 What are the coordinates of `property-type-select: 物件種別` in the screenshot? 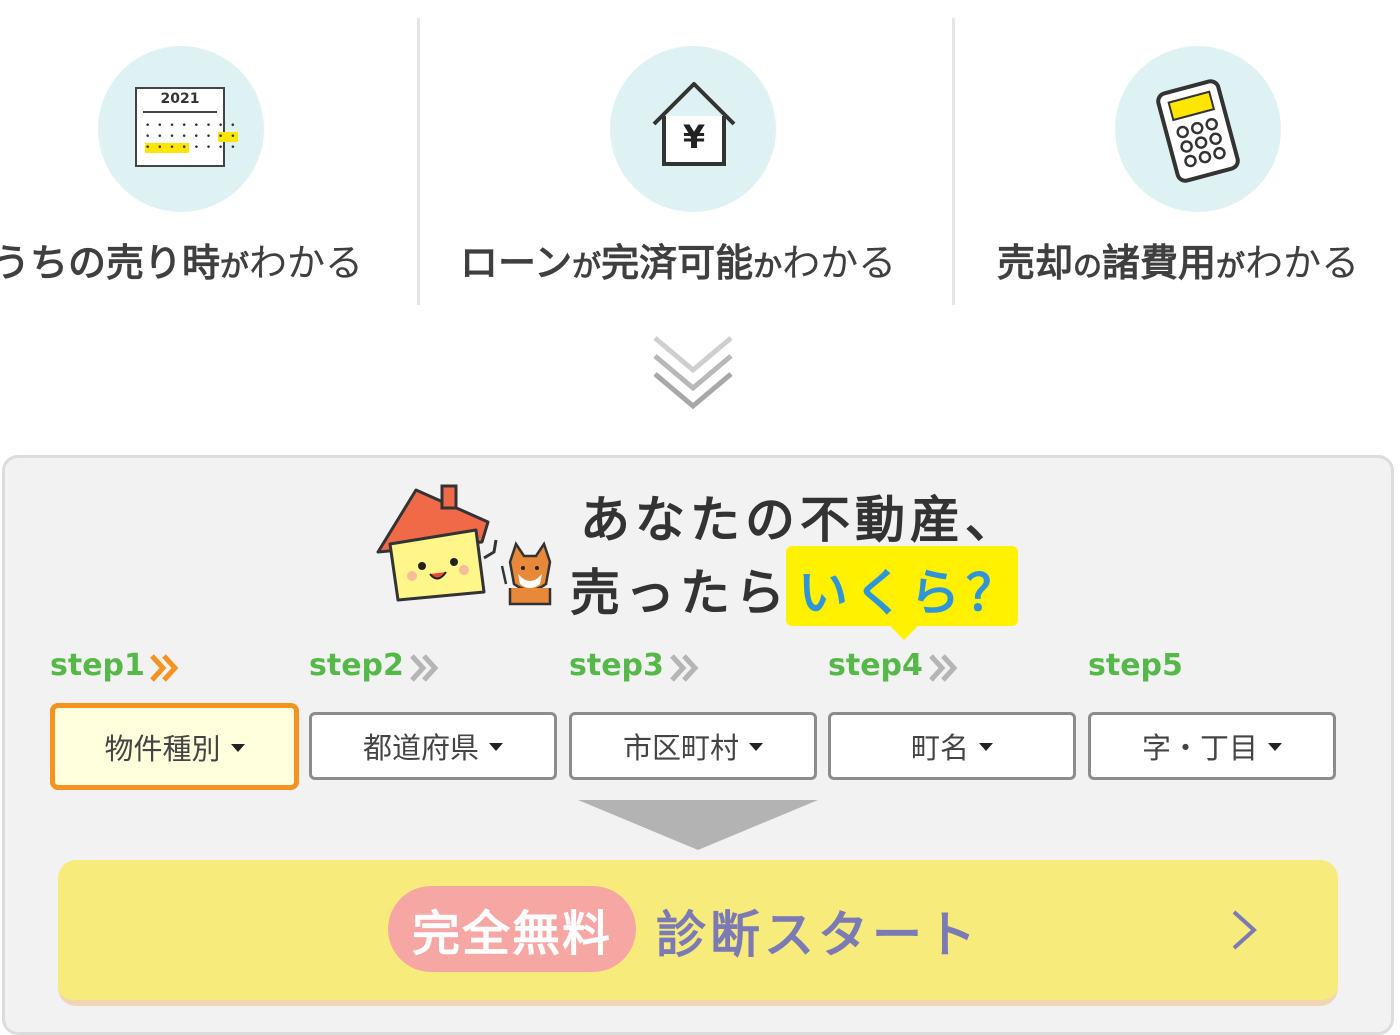 It's located at (174, 746).